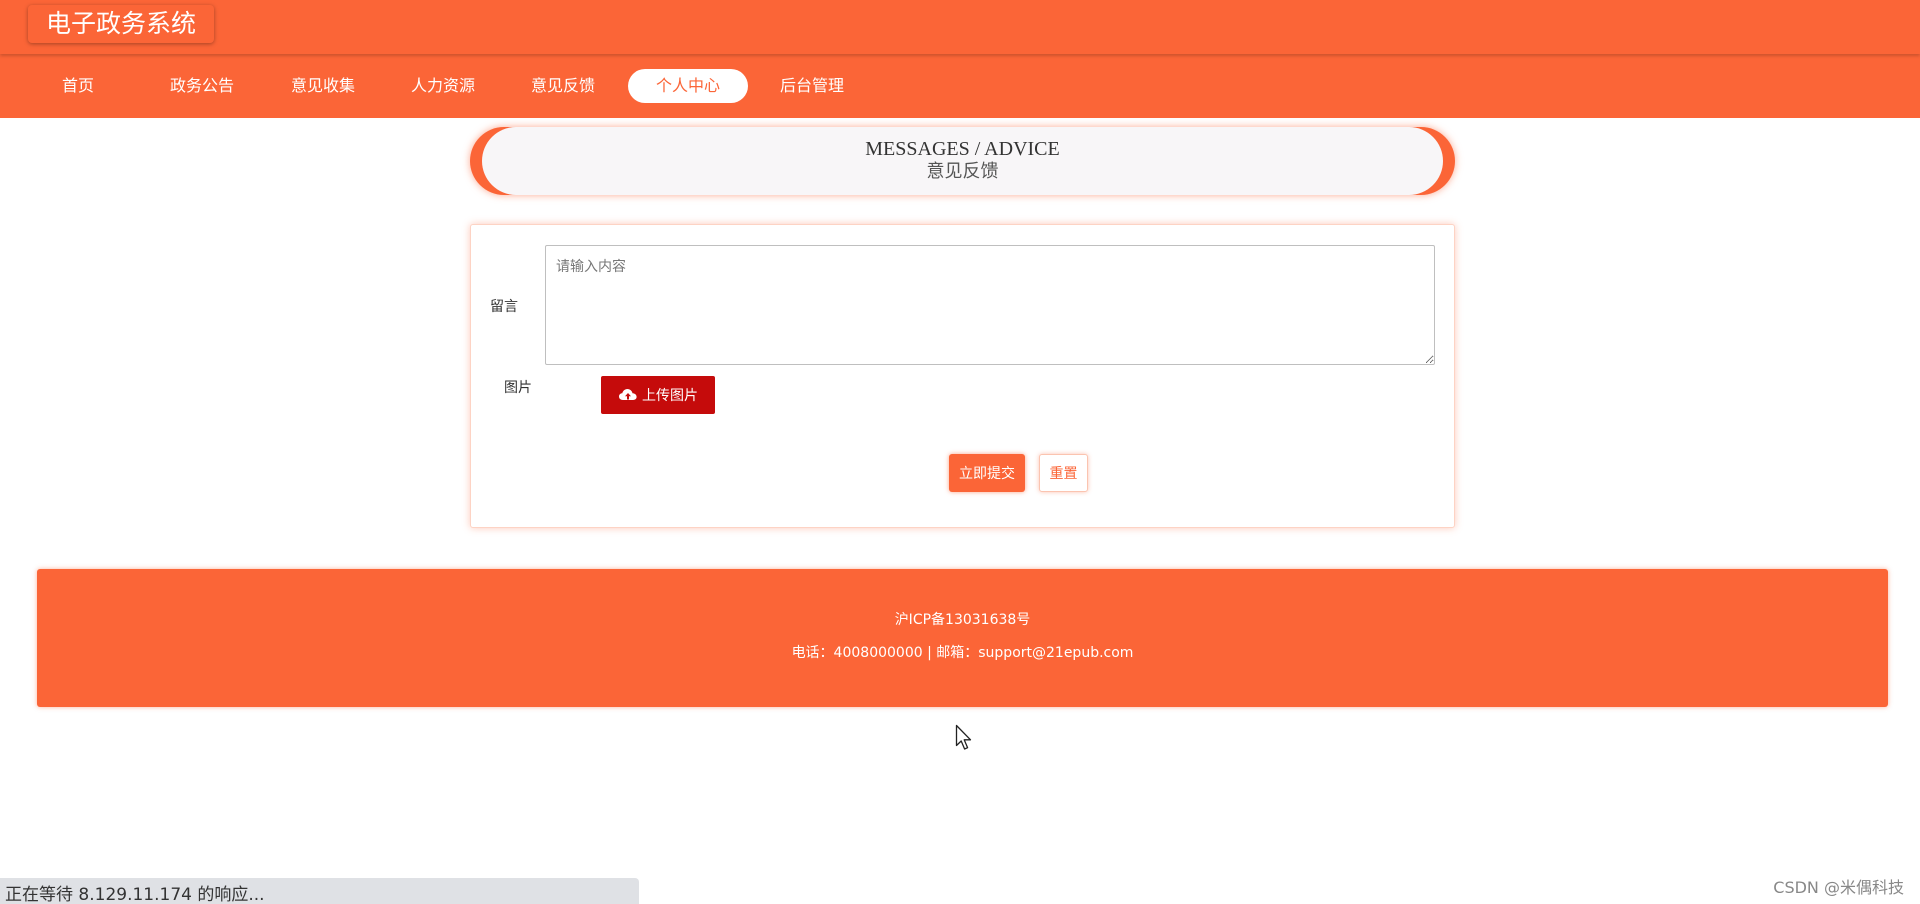 The width and height of the screenshot is (1920, 904). Describe the element at coordinates (962, 171) in the screenshot. I see `section-title-cn: 意见反馈` at that location.